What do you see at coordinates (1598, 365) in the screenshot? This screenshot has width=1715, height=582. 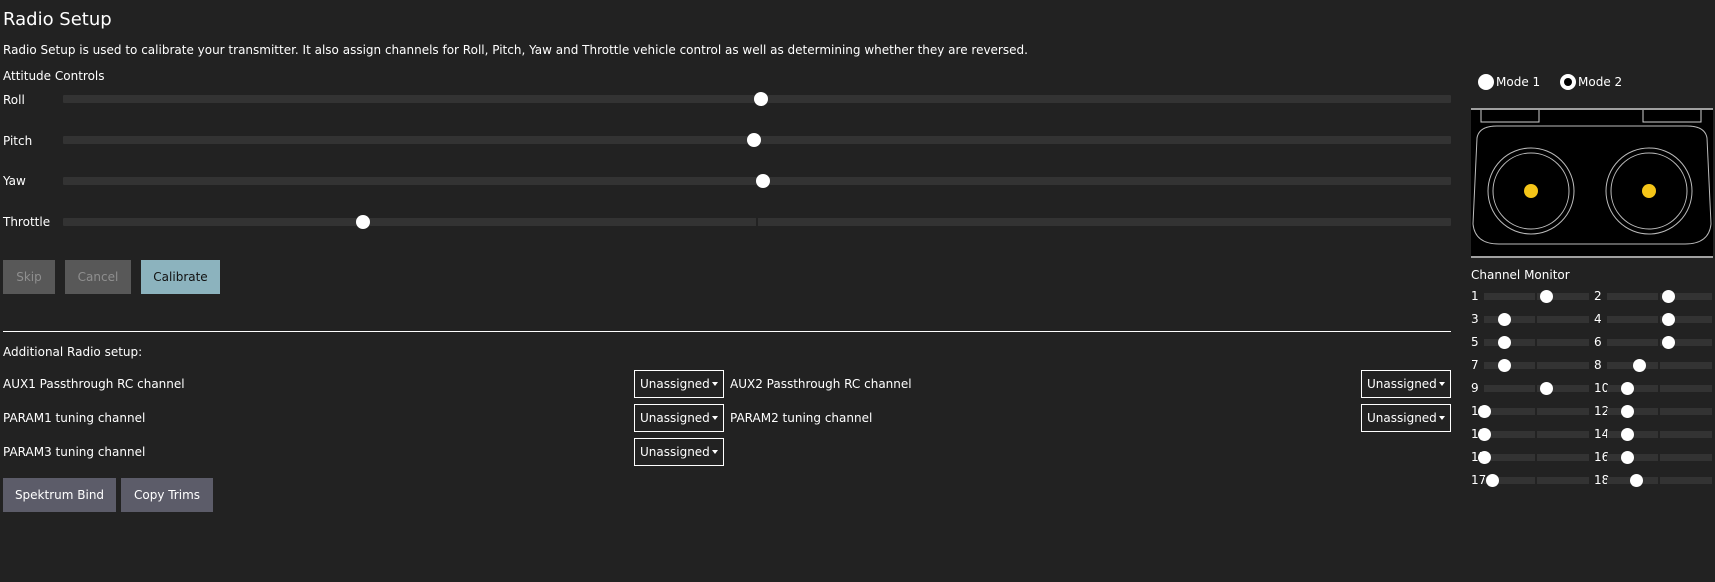 I see `channel-8-label: 8` at bounding box center [1598, 365].